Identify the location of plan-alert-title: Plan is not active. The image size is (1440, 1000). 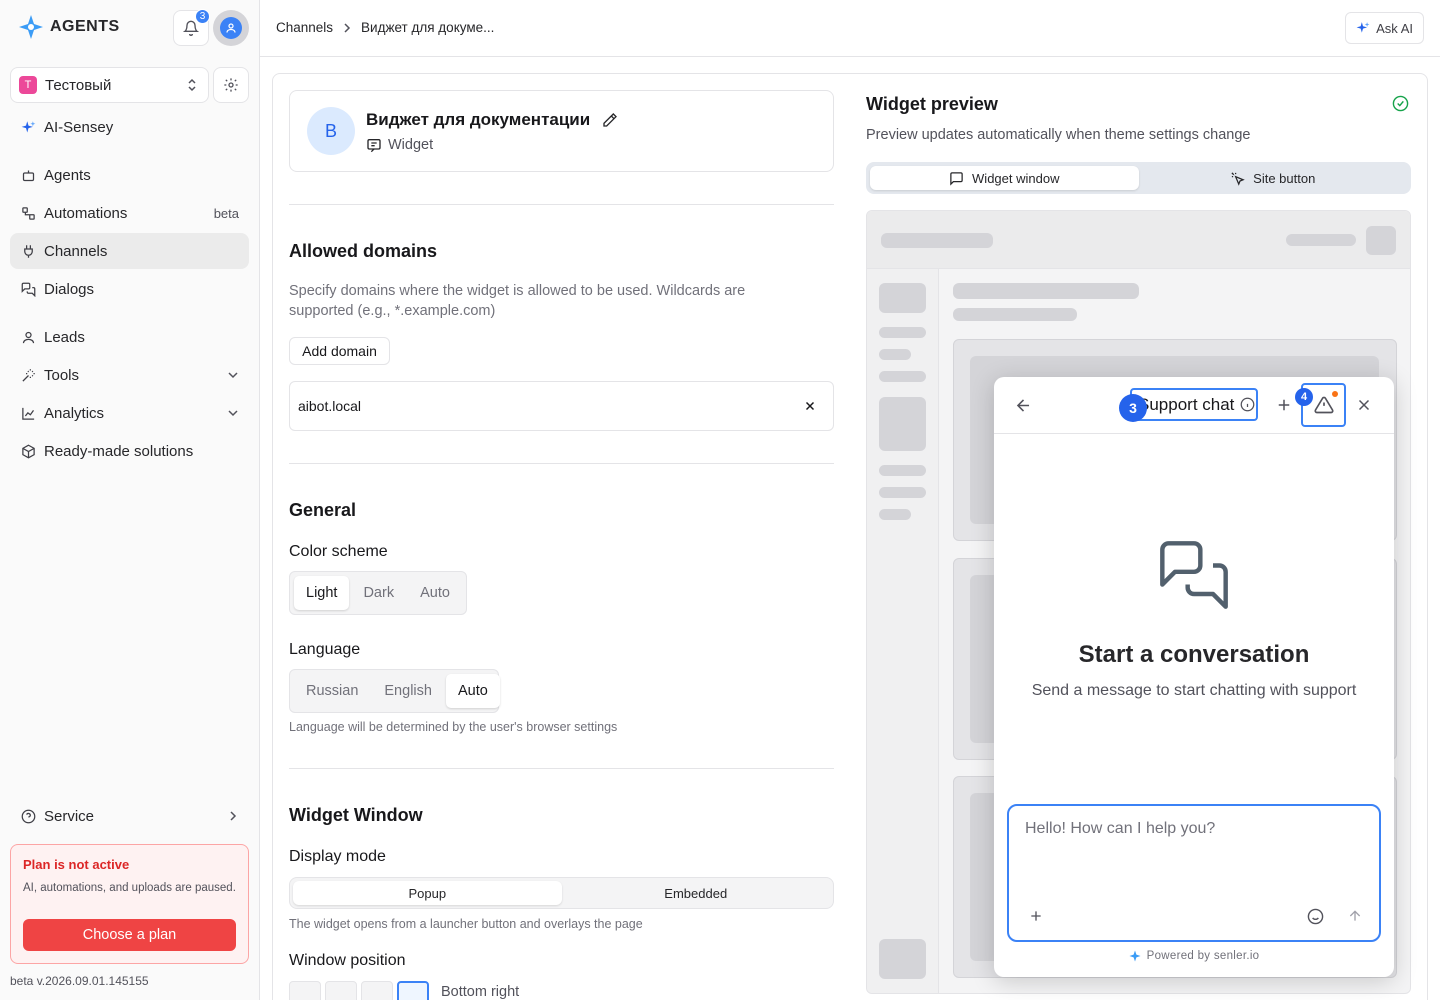
(76, 864).